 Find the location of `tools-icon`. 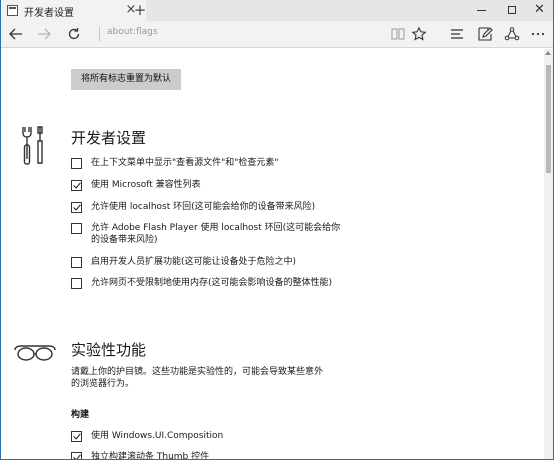

tools-icon is located at coordinates (34, 148).